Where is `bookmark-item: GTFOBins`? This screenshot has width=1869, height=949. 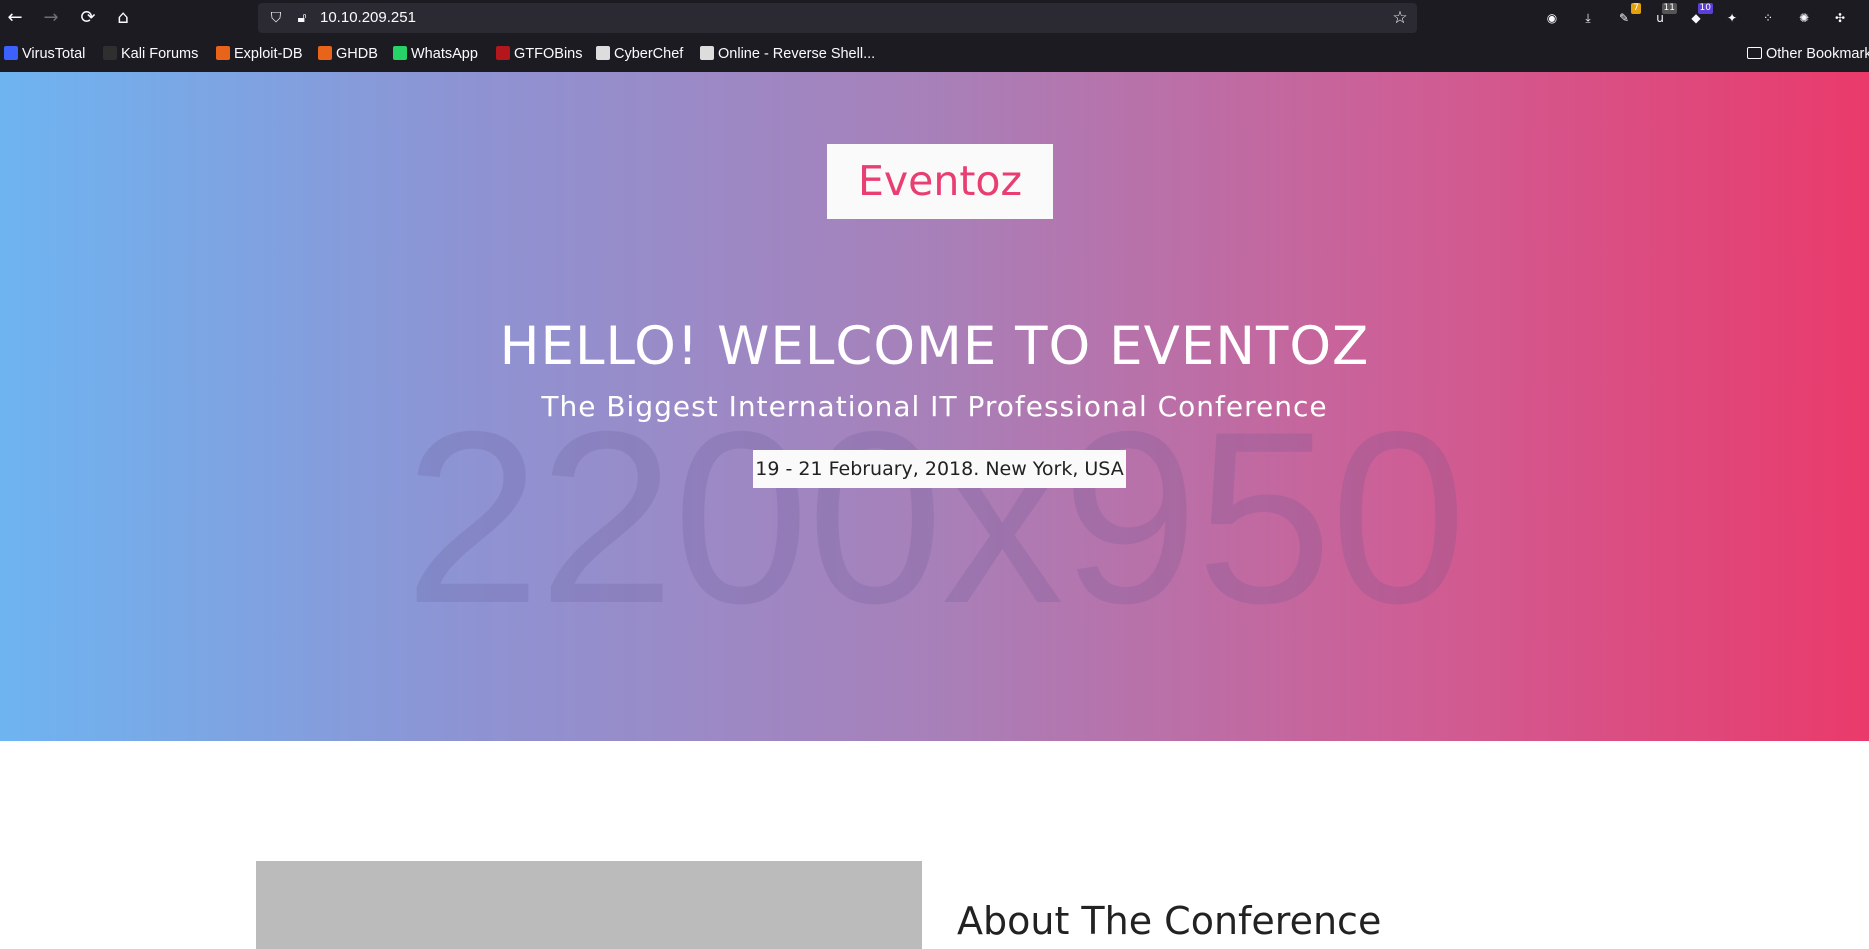
bookmark-item: GTFOBins is located at coordinates (539, 54).